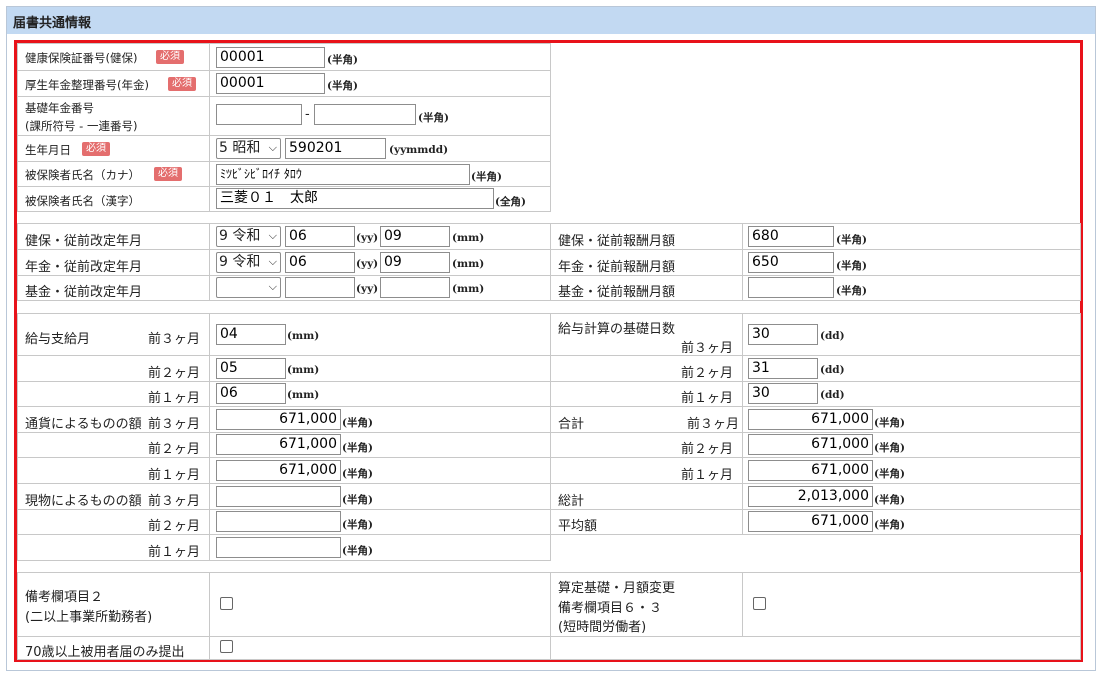 The width and height of the screenshot is (1102, 675). Describe the element at coordinates (59, 108) in the screenshot. I see `kiso-no-label: 基礎年金番号` at that location.